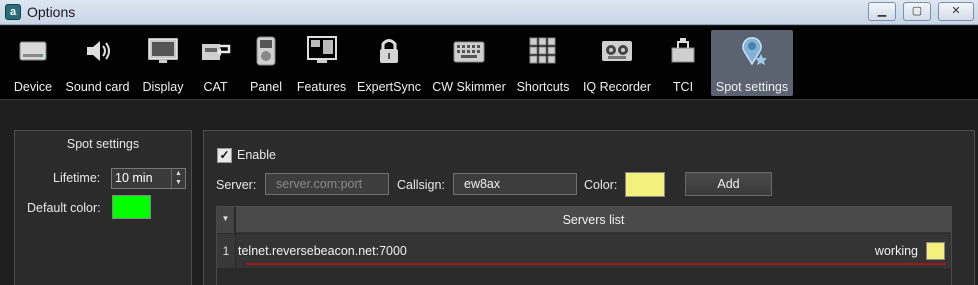  I want to click on table-row: telnet.reversebeacon.net:7000 working, so click(593, 251).